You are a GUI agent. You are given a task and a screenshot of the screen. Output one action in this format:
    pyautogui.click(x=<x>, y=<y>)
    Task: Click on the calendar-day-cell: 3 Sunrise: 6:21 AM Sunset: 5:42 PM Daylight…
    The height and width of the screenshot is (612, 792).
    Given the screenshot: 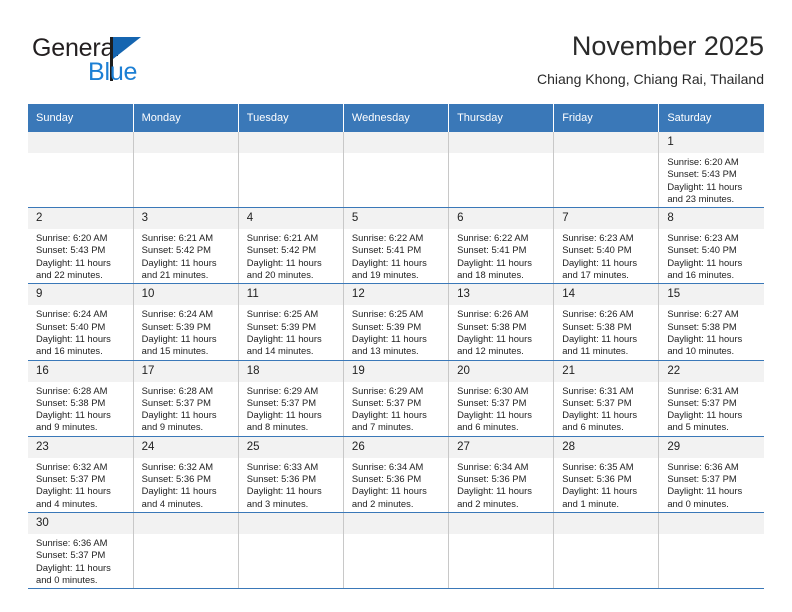 What is the action you would take?
    pyautogui.click(x=186, y=246)
    